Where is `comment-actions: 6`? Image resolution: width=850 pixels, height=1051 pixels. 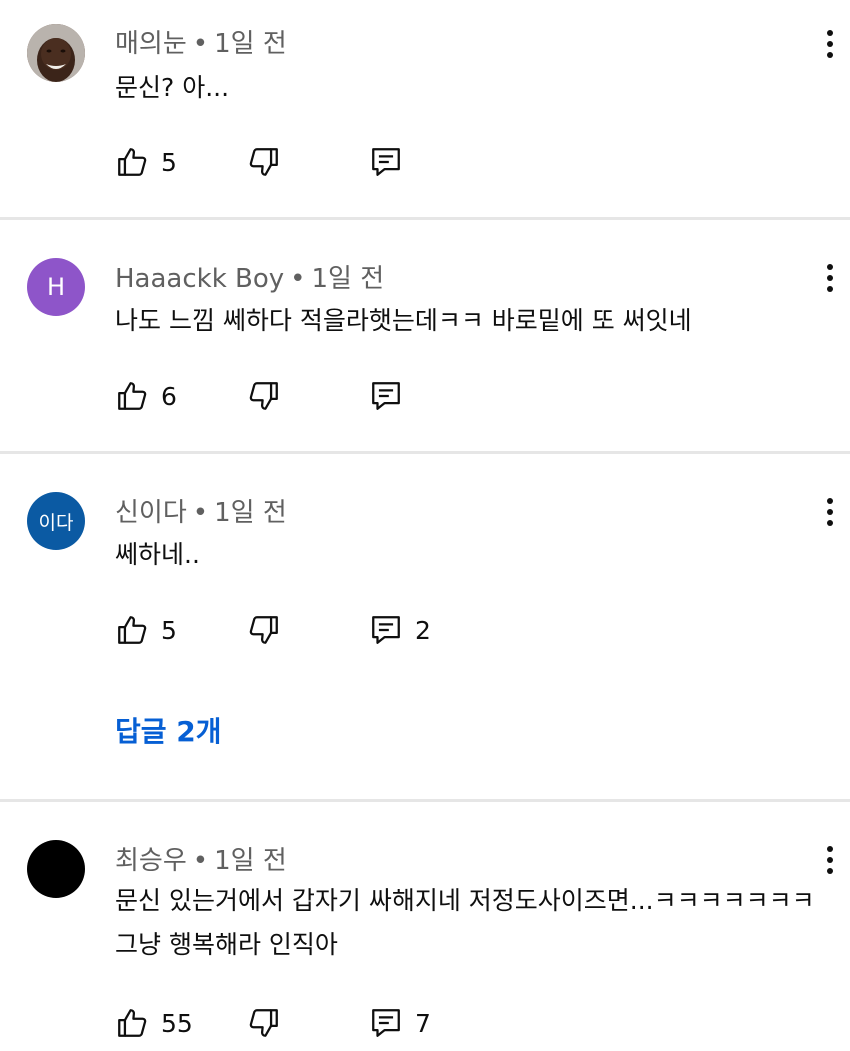 comment-actions: 6 is located at coordinates (315, 396).